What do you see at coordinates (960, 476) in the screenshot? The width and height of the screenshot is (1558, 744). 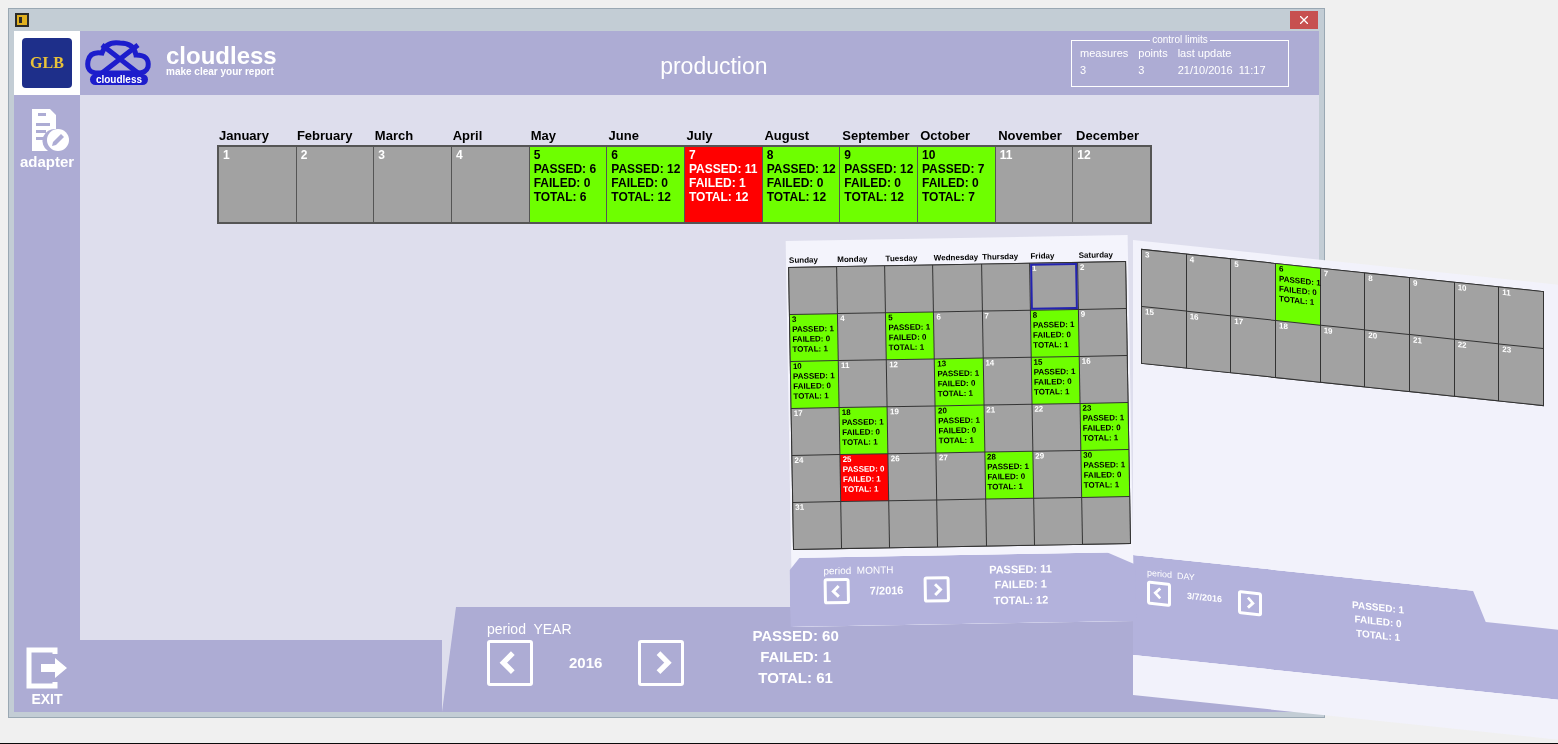 I see `day-cell: 27` at bounding box center [960, 476].